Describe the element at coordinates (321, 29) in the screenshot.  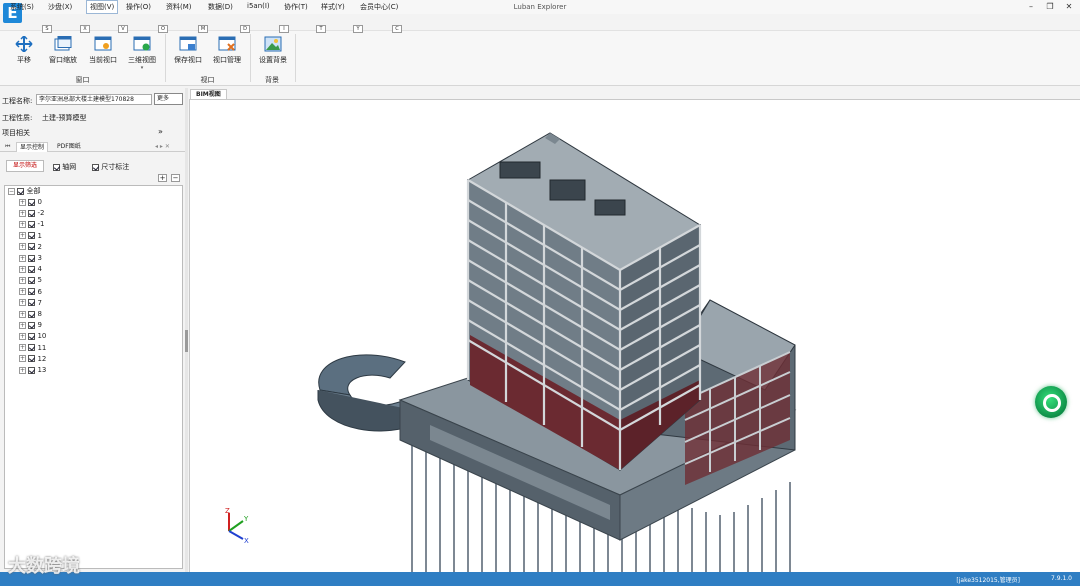
I see `shortcut-key-badge: T` at that location.